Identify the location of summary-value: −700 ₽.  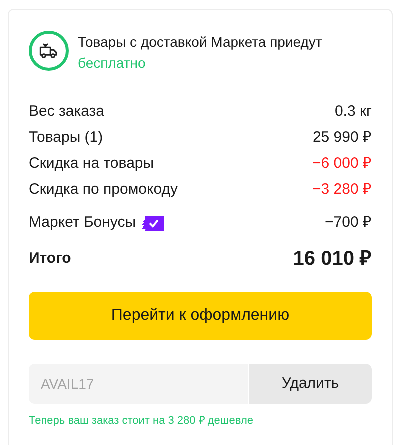
(348, 222).